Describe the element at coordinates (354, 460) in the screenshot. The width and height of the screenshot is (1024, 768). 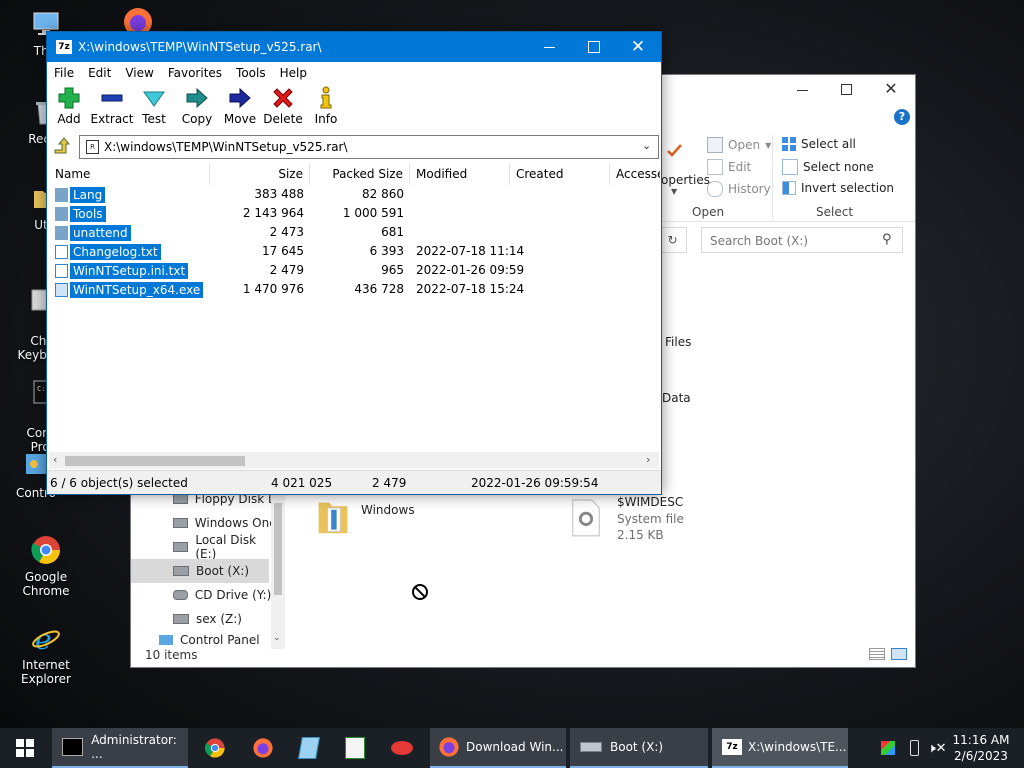
I see `horizontal-scrollbar: ‹ ›` at that location.